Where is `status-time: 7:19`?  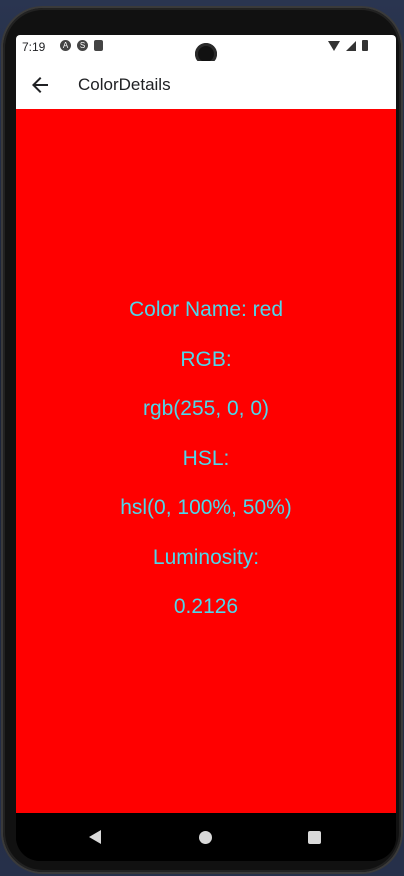
status-time: 7:19 is located at coordinates (34, 47).